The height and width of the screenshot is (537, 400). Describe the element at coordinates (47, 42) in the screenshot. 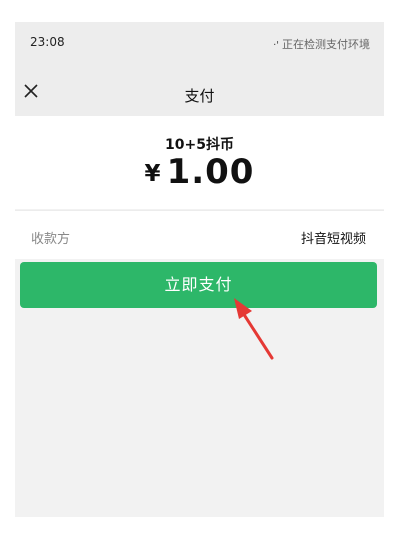

I see `status-time: 23:08` at that location.